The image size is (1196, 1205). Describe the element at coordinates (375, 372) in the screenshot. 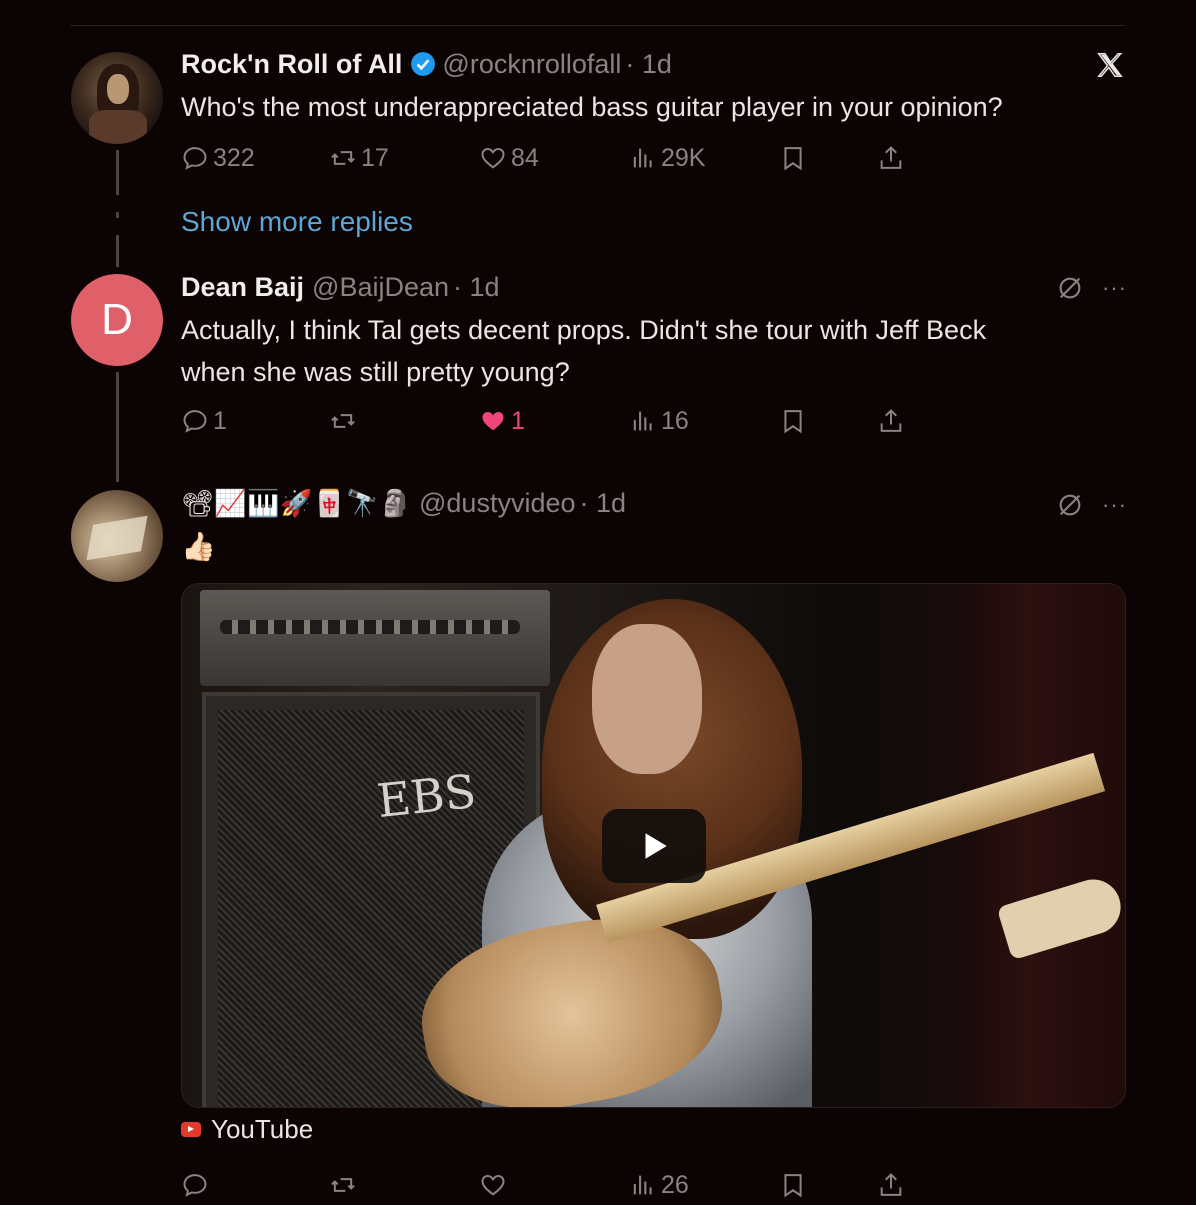

I see `tweet-text-line: when she was still pretty young?` at that location.